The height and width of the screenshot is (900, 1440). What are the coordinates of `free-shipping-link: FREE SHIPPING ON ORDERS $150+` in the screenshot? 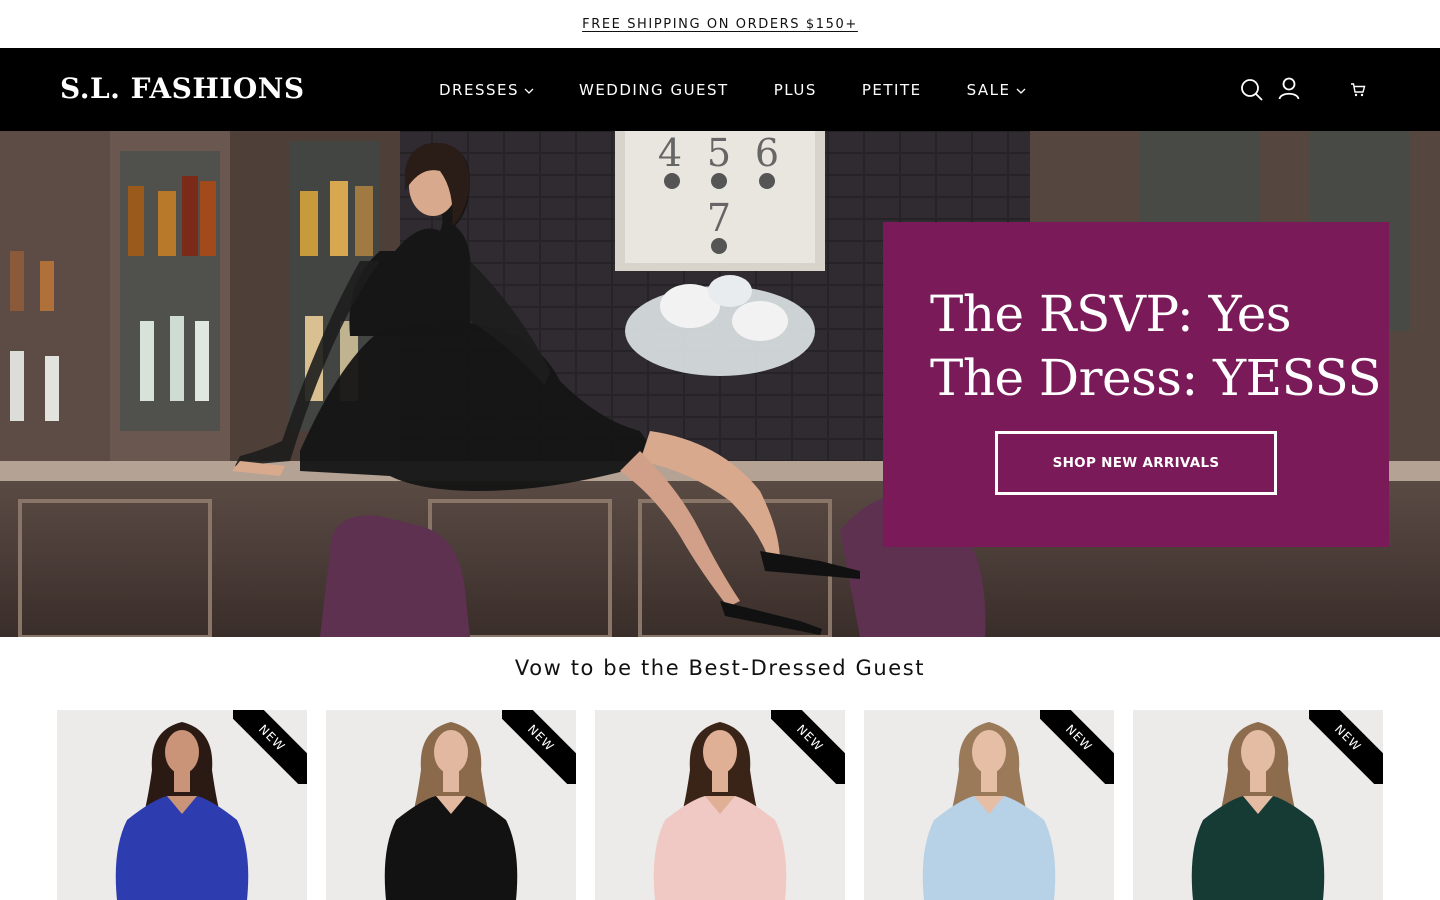 It's located at (720, 24).